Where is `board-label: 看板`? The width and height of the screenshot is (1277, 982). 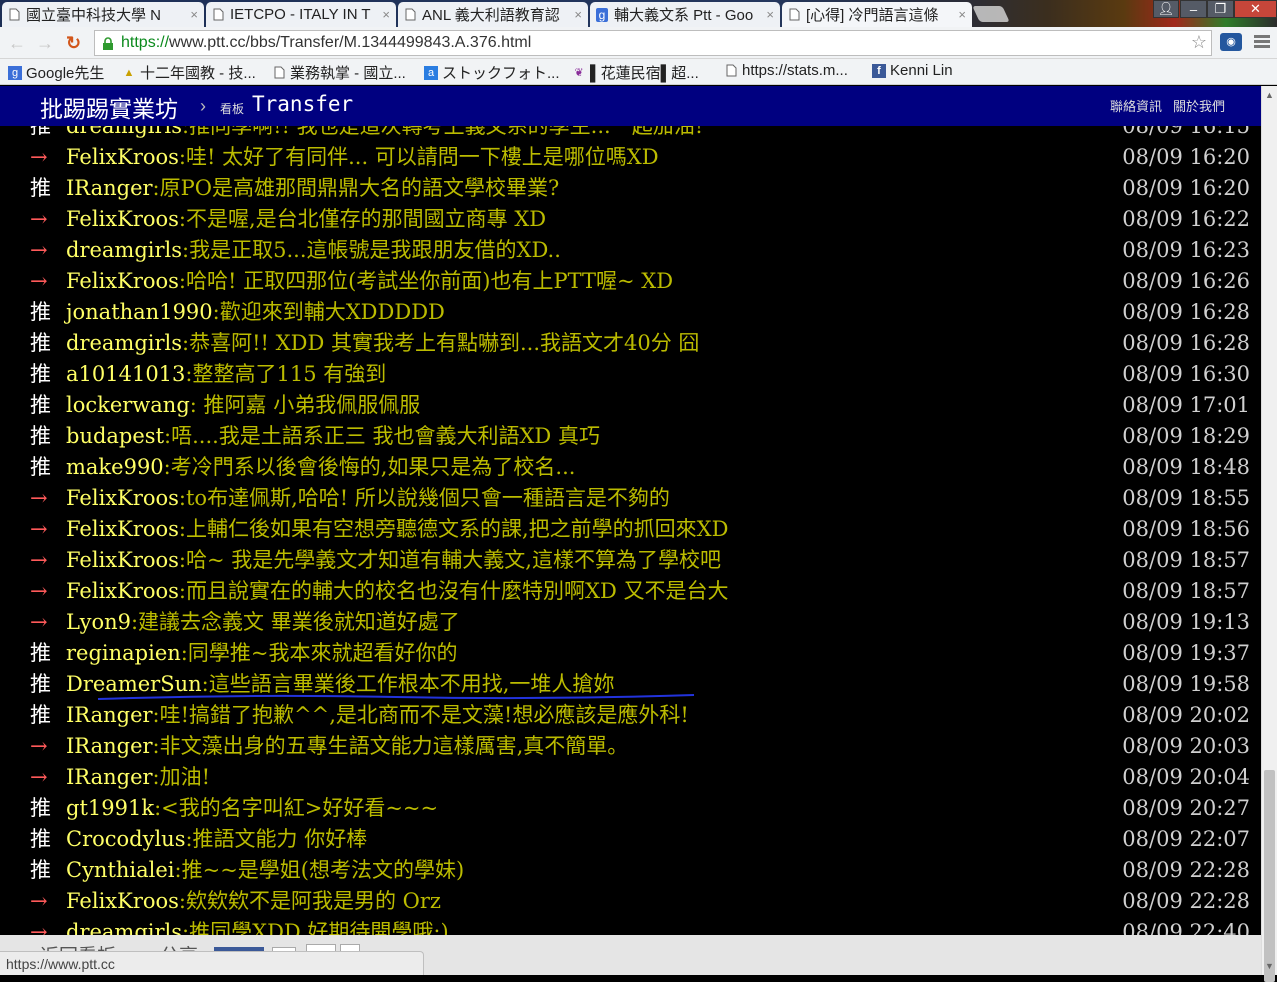 board-label: 看板 is located at coordinates (232, 109).